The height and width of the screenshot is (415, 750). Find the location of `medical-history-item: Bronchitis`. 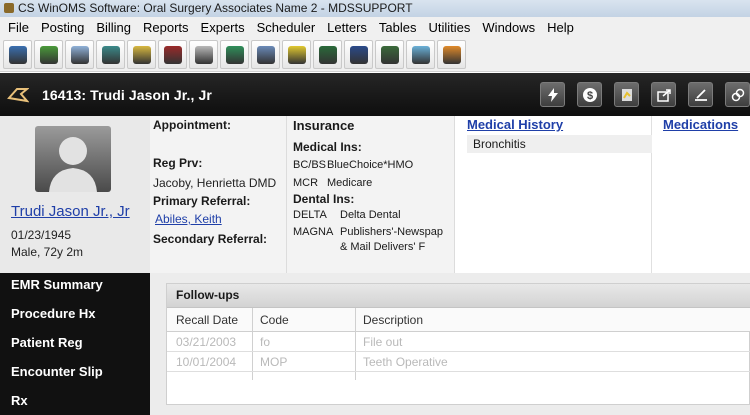

medical-history-item: Bronchitis is located at coordinates (559, 144).